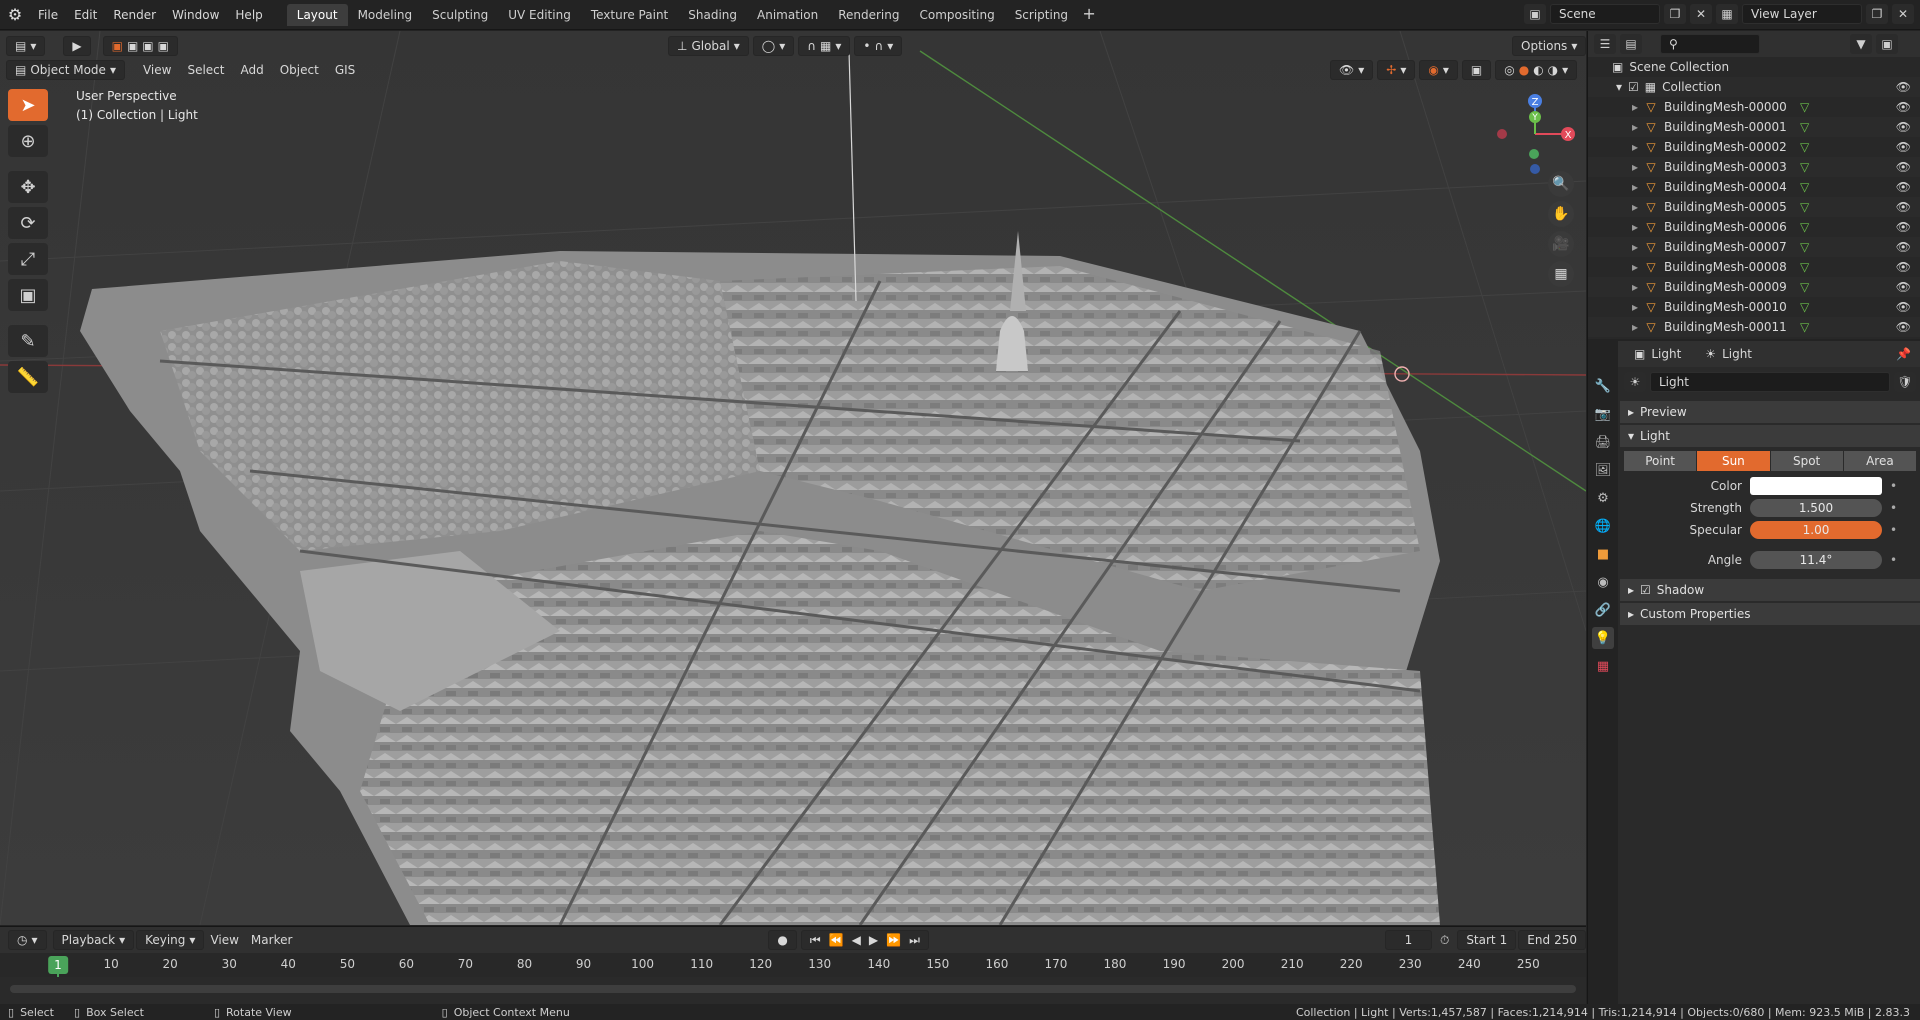 This screenshot has height=1020, width=1920. I want to click on light-data-tab-icon: 💡, so click(1603, 638).